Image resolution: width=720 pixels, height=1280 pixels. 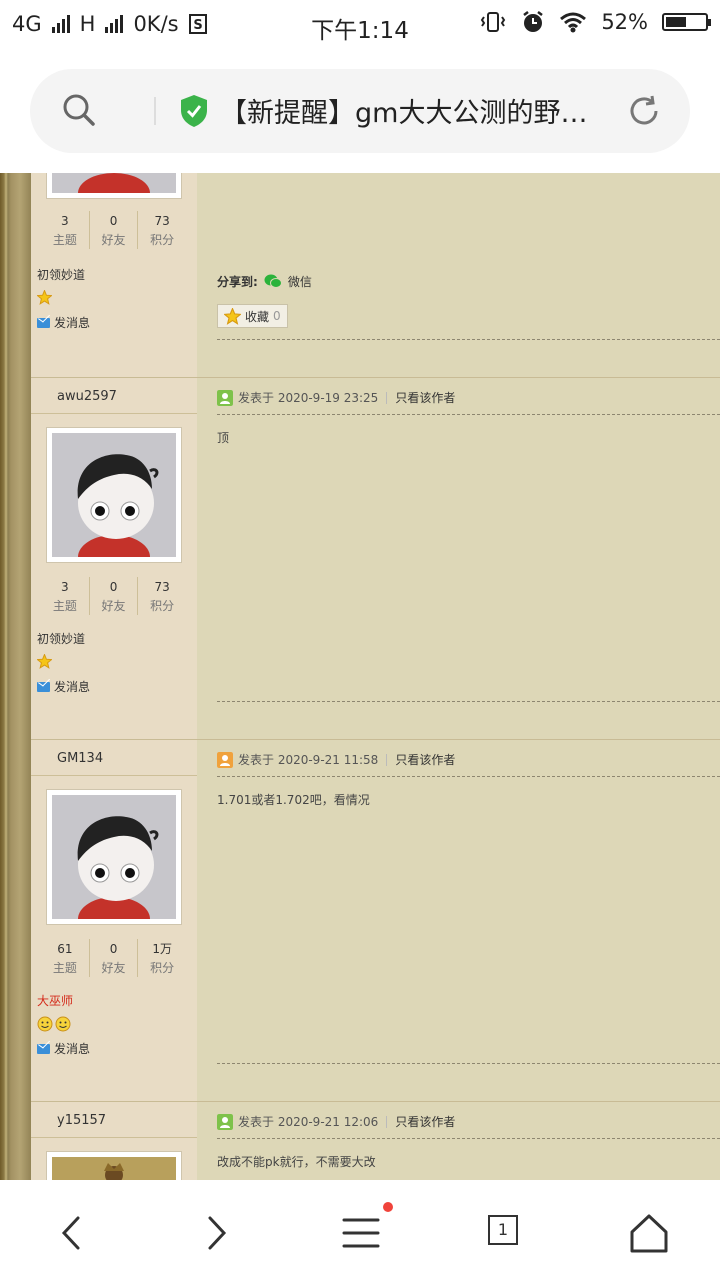 I want to click on reload-icon, so click(x=644, y=111).